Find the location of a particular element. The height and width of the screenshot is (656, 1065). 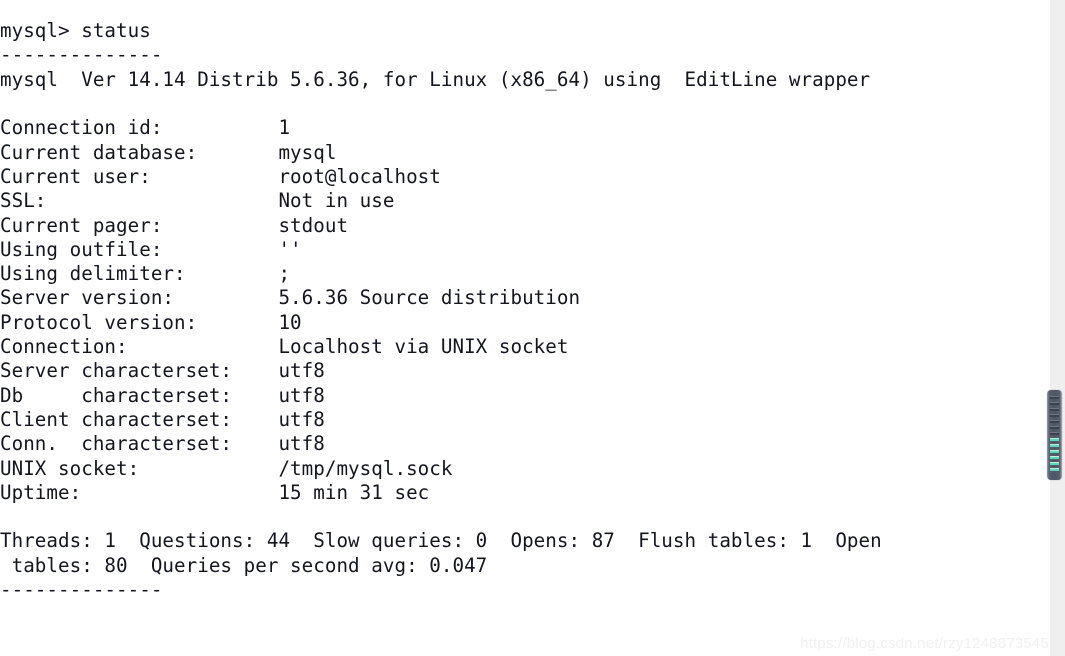

scrollbar-thumb is located at coordinates (1054, 435).